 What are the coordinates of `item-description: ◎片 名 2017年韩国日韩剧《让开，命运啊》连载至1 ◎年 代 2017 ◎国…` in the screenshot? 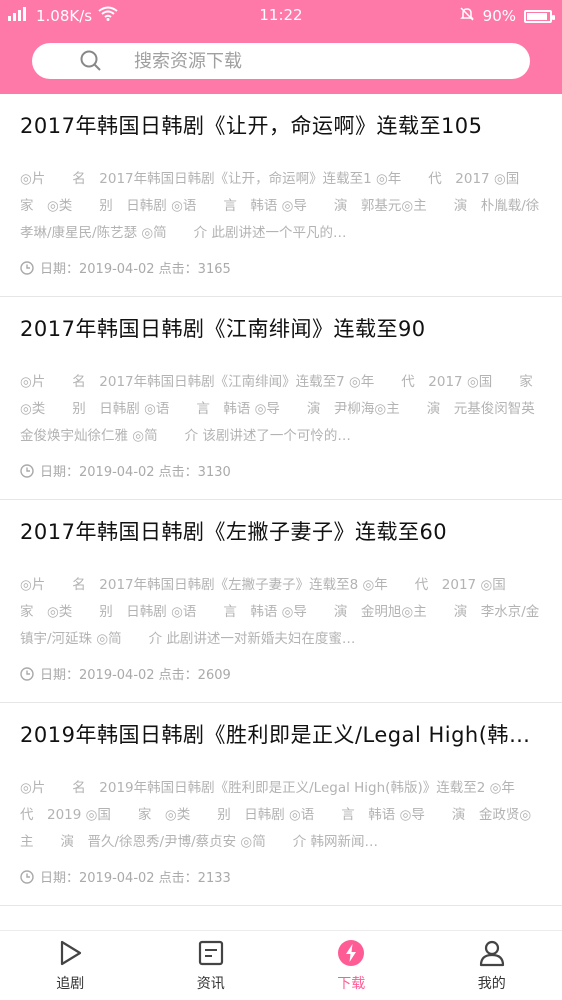 It's located at (281, 206).